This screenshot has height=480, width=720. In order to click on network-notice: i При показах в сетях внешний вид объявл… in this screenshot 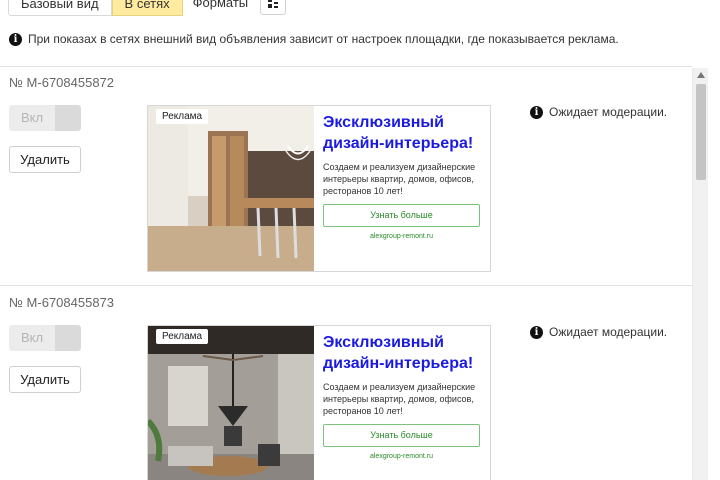, I will do `click(314, 39)`.